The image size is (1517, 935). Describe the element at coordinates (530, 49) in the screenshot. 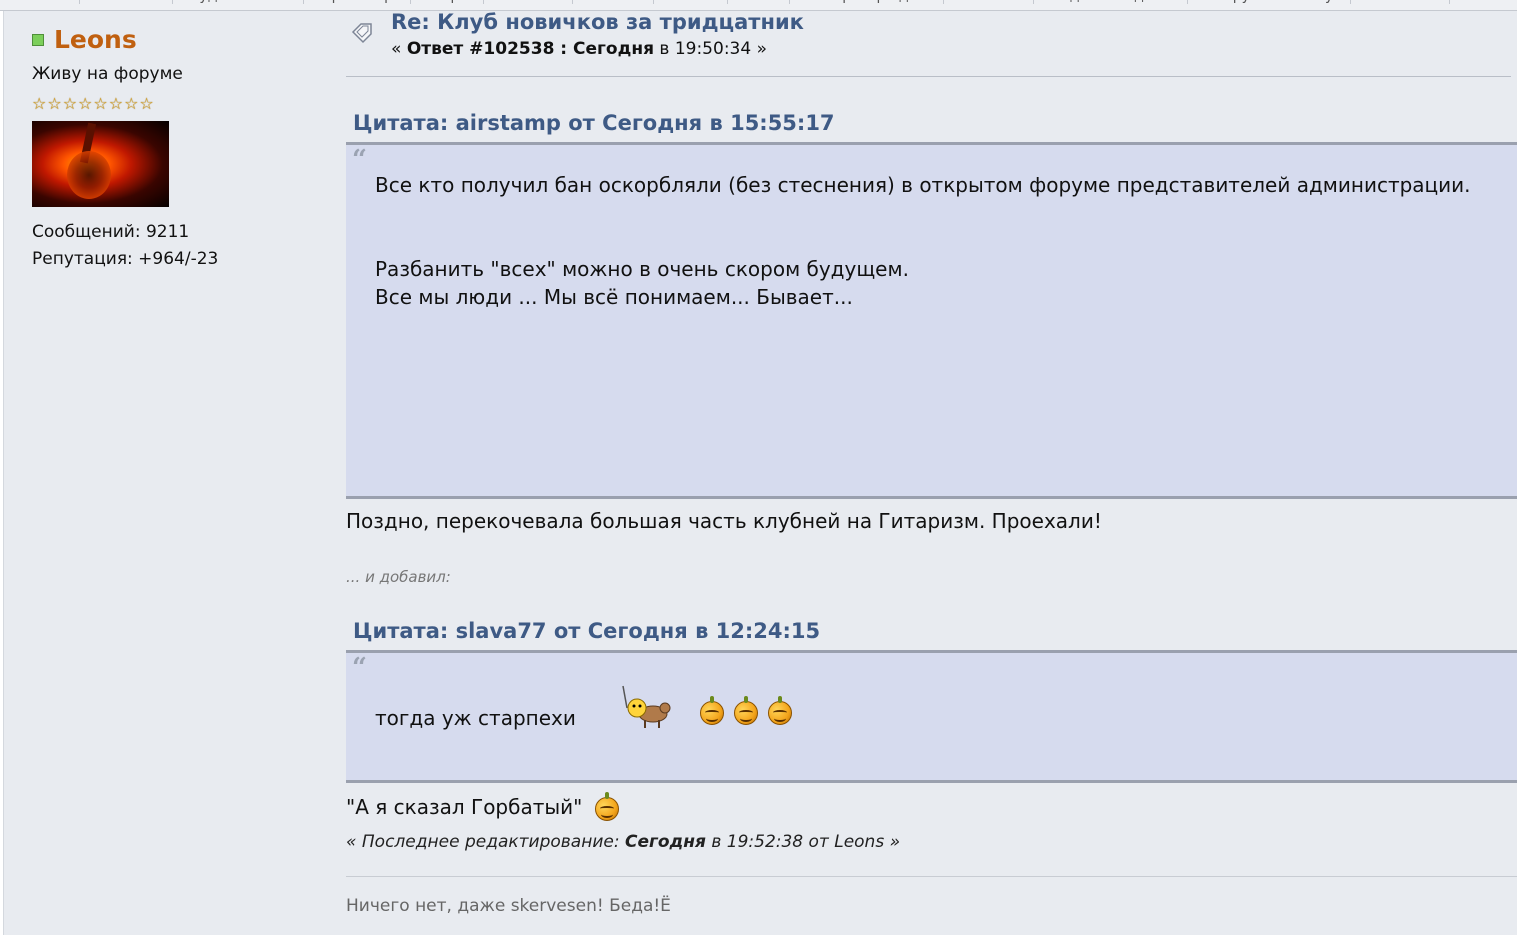

I see `reply-number-link: Ответ #102538 : Сегодня` at that location.